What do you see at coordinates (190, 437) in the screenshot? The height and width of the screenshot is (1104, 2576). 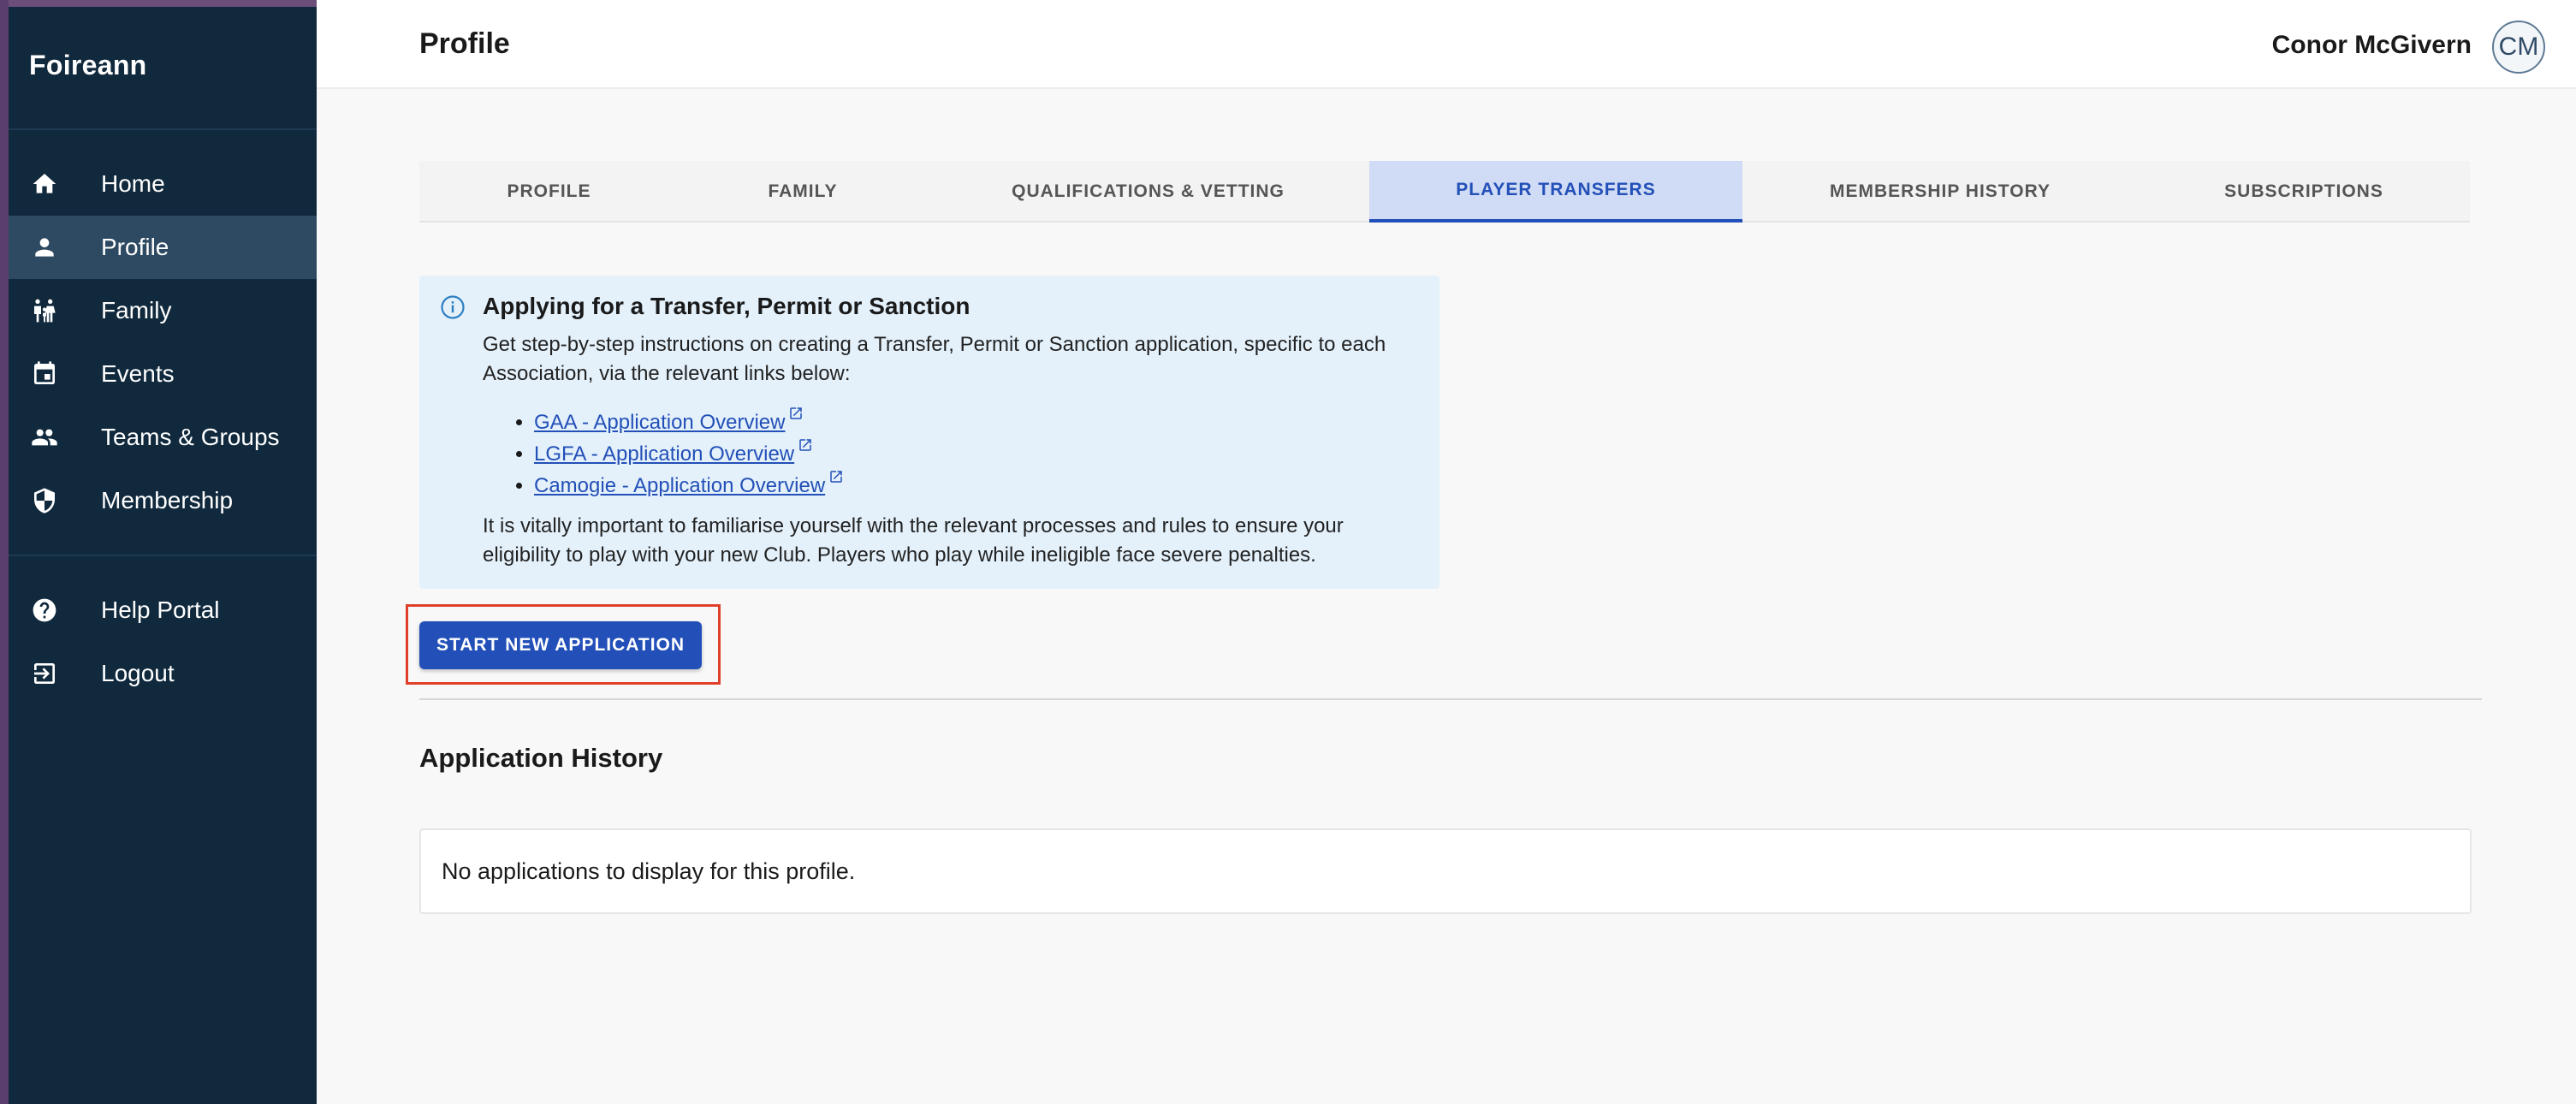 I see `sidebar-item-label: Teams & Groups` at bounding box center [190, 437].